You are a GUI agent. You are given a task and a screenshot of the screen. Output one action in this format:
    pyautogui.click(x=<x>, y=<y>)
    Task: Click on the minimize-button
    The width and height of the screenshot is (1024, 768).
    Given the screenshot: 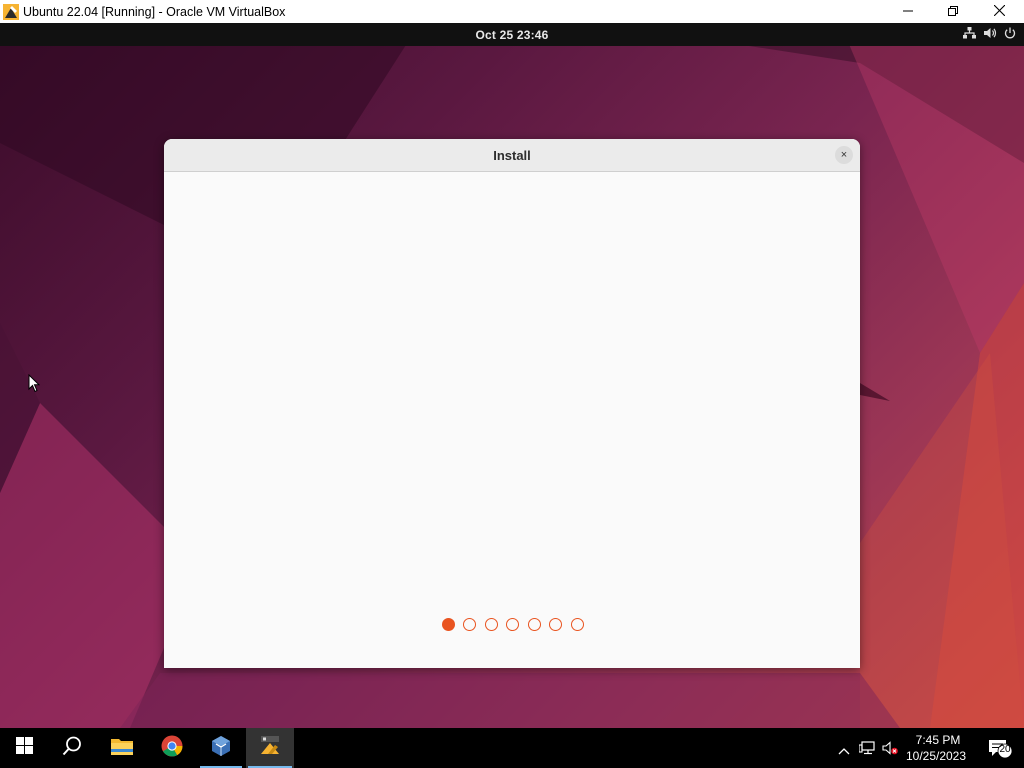 What is the action you would take?
    pyautogui.click(x=908, y=11)
    